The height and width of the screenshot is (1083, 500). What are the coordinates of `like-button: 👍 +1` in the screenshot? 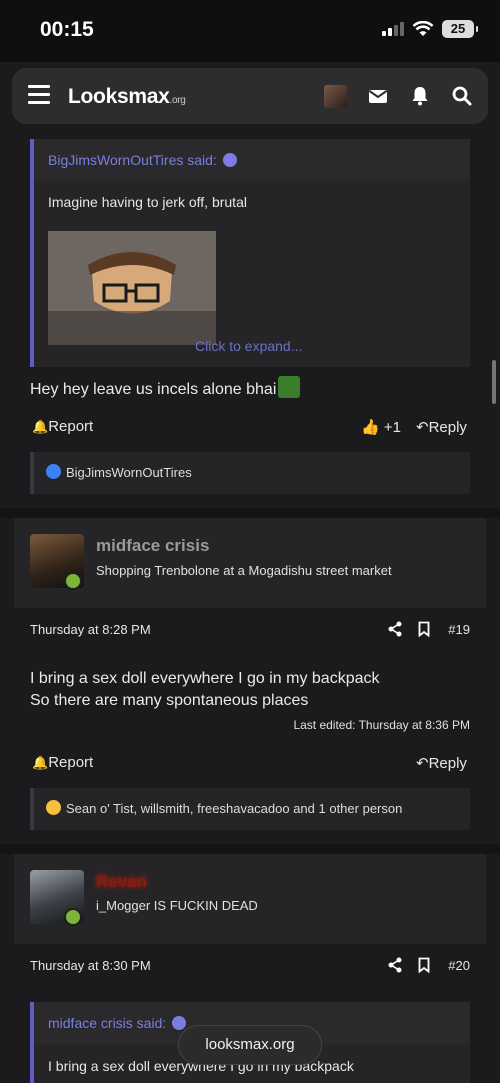 It's located at (381, 427).